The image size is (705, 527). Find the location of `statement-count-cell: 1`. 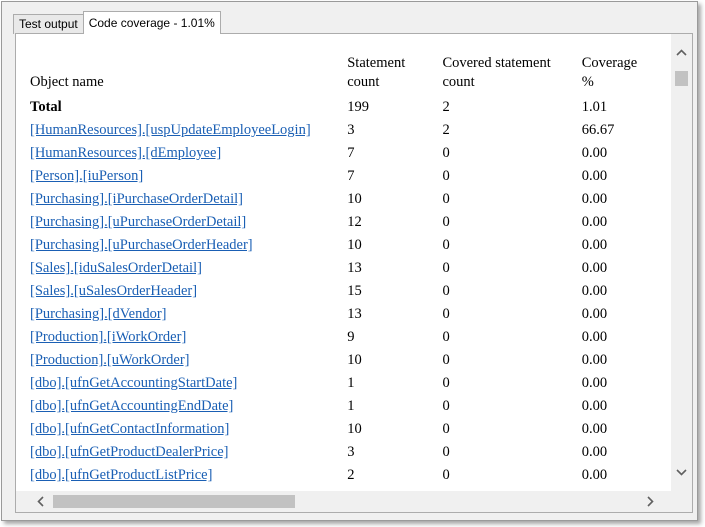

statement-count-cell: 1 is located at coordinates (351, 406).